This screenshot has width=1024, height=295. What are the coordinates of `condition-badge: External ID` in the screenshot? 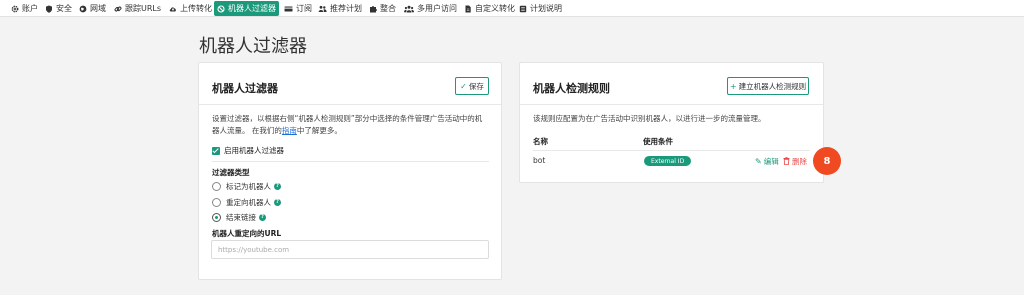 It's located at (668, 161).